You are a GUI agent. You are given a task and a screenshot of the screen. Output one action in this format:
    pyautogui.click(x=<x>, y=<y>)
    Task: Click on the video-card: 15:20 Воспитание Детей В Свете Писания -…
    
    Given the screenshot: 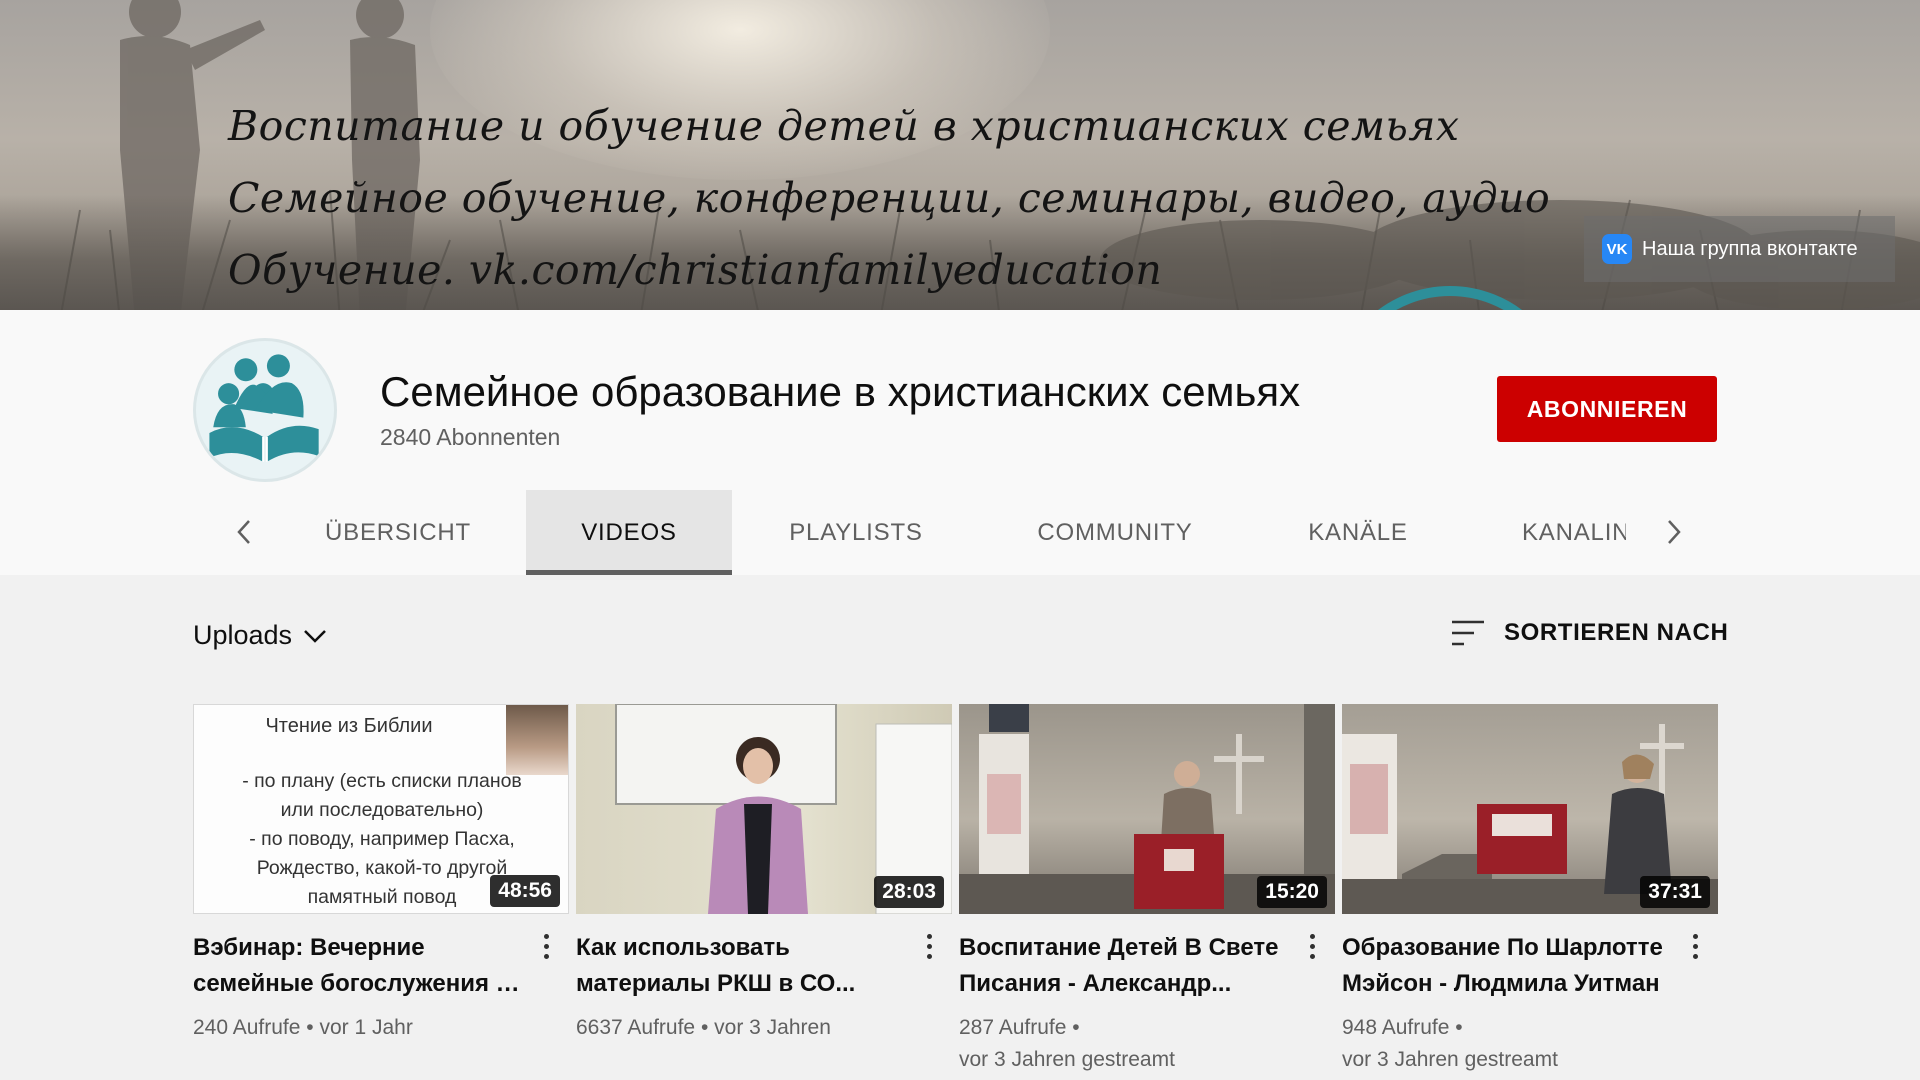 What is the action you would take?
    pyautogui.click(x=1147, y=890)
    